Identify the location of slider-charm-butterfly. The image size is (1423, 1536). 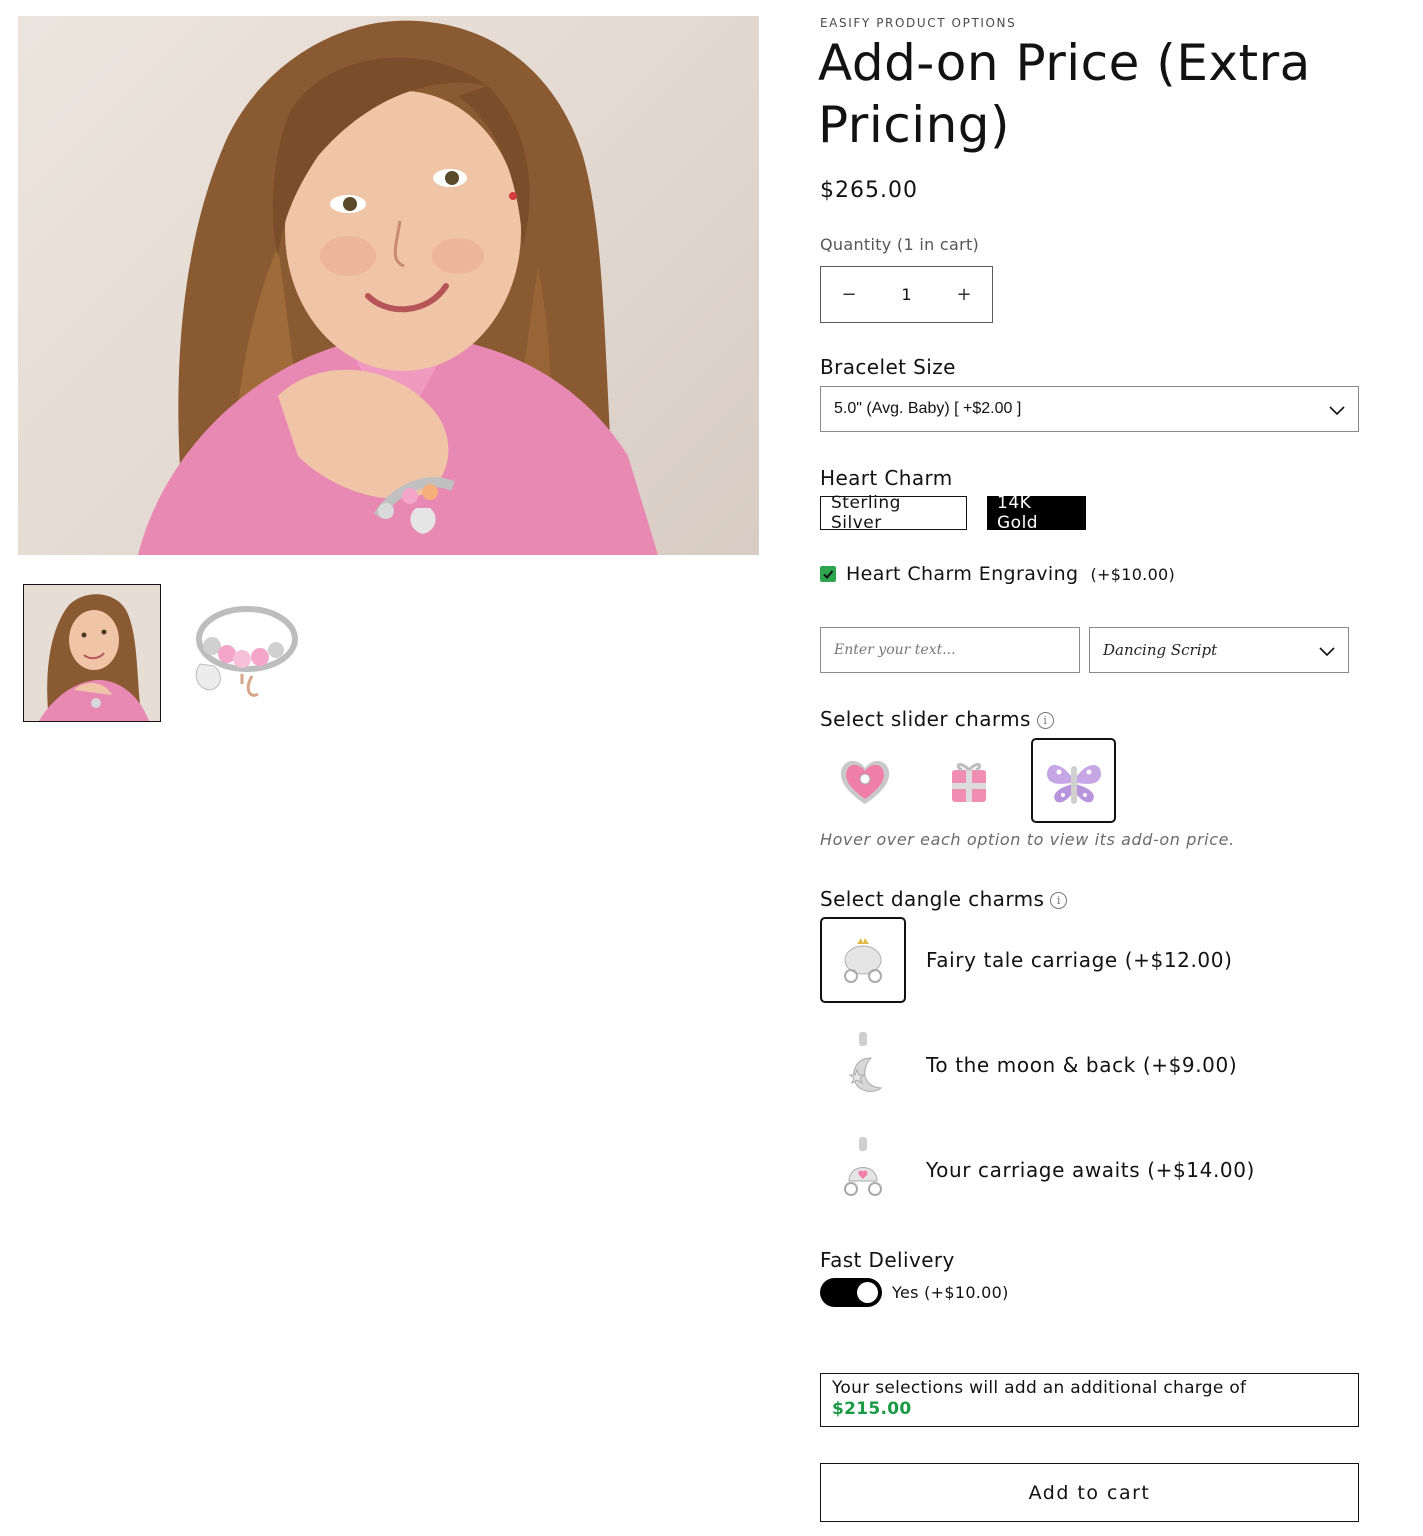
(1073, 780).